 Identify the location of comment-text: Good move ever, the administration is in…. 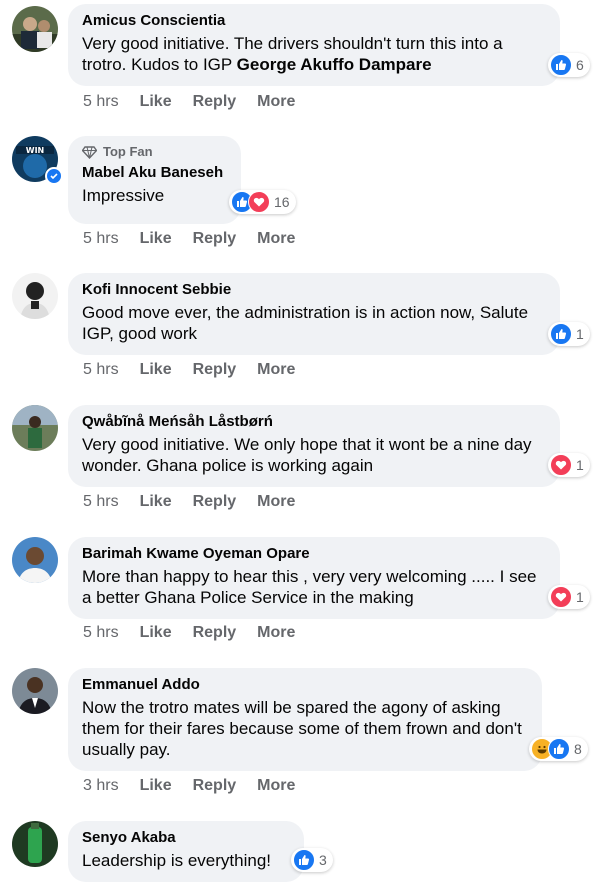
(305, 323).